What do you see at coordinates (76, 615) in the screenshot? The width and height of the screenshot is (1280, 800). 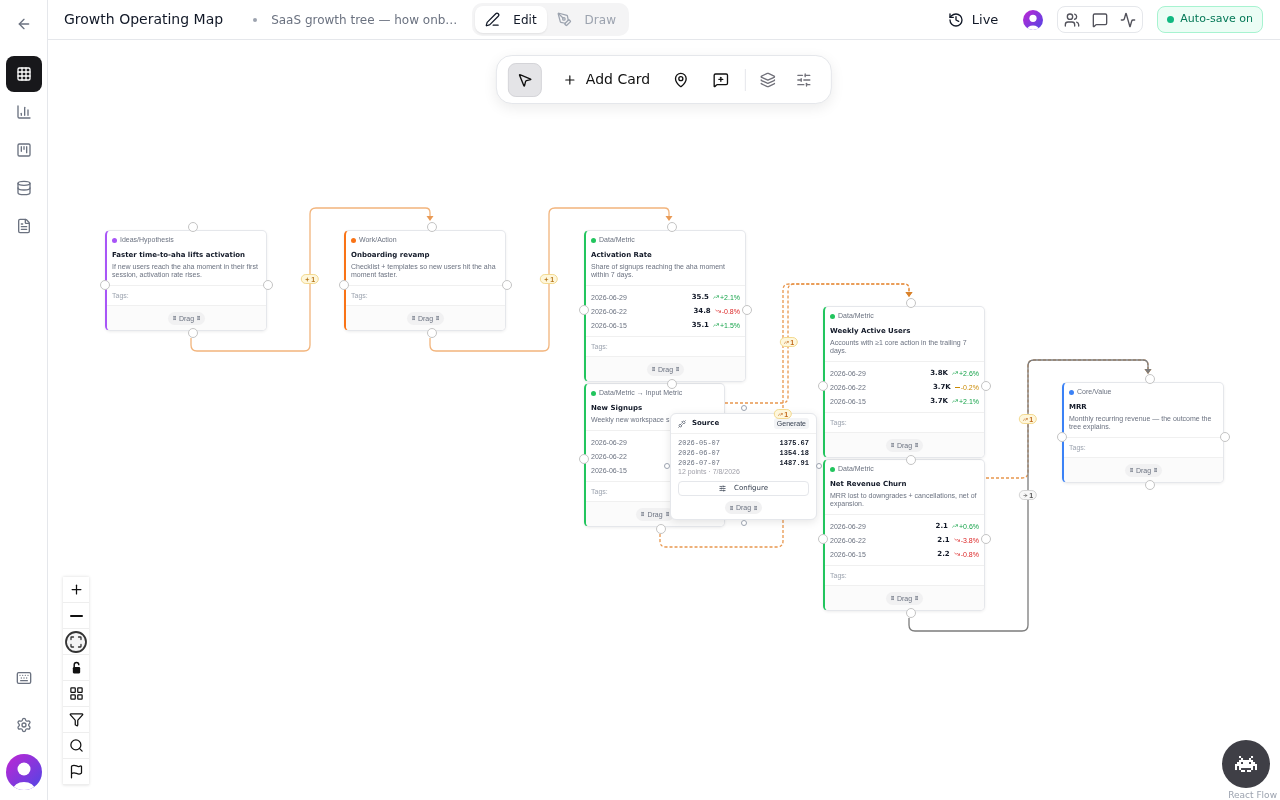 I see `minus-icon` at bounding box center [76, 615].